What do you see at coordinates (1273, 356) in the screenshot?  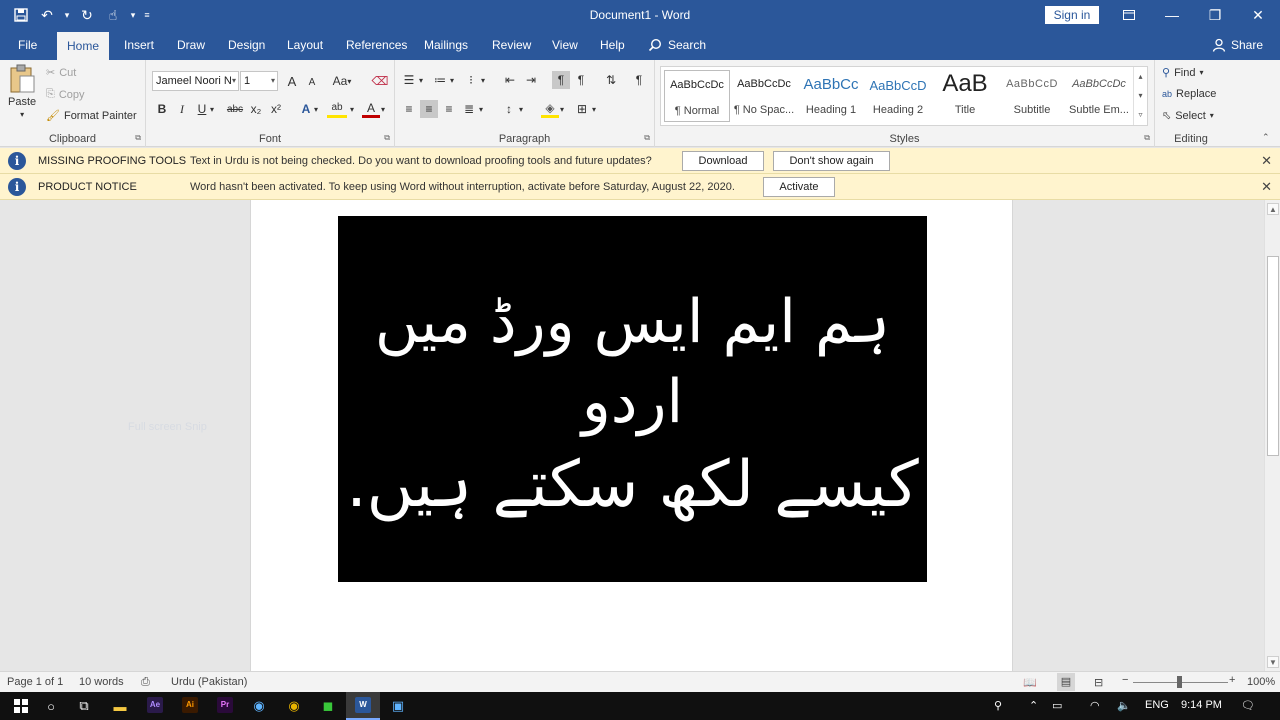 I see `scroll-thumb` at bounding box center [1273, 356].